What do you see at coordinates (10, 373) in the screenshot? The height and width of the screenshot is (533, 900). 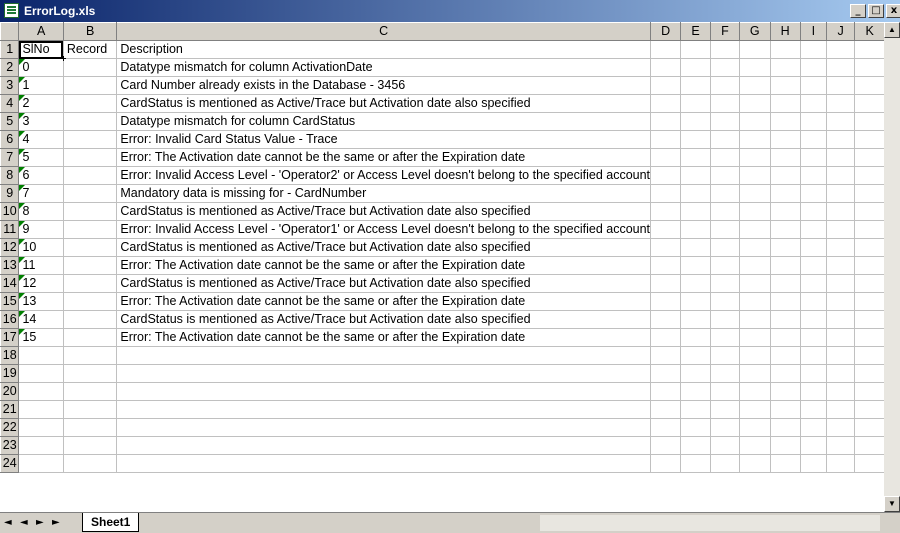 I see `row-header: 19` at bounding box center [10, 373].